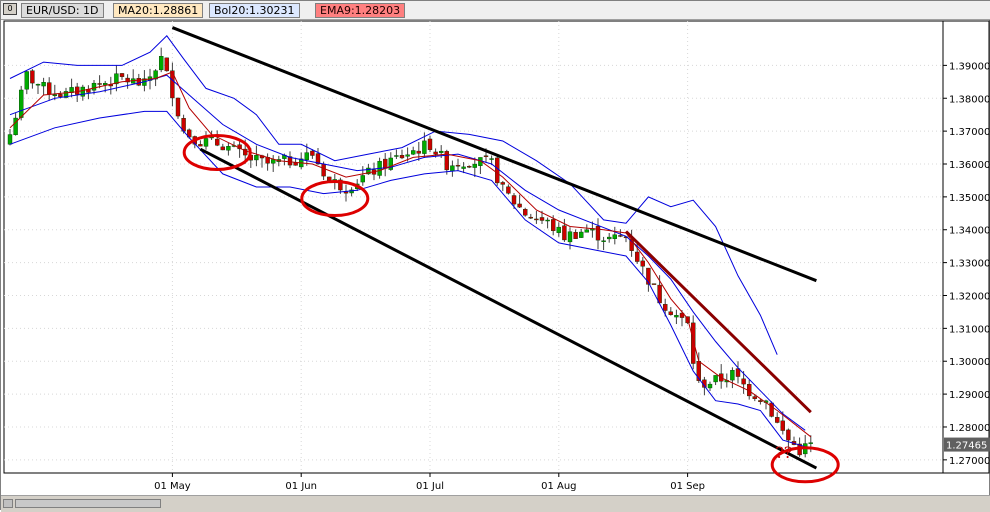  Describe the element at coordinates (969, 198) in the screenshot. I see `price-tick-label: 1.35000` at that location.